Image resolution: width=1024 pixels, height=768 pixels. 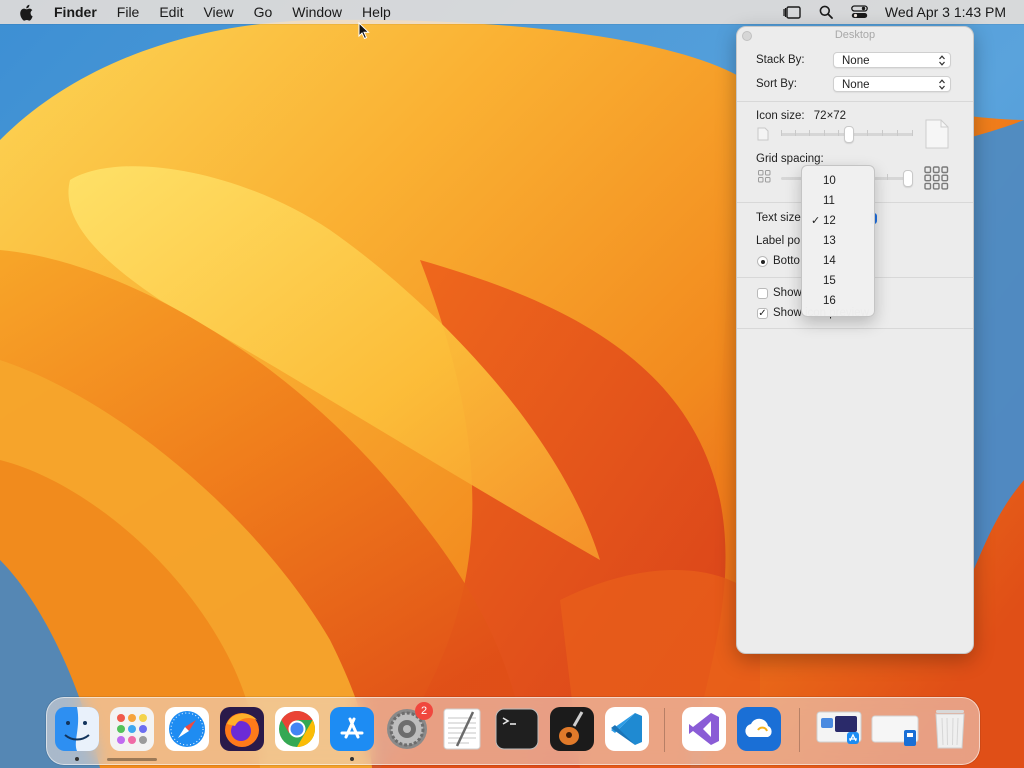 What do you see at coordinates (517, 729) in the screenshot?
I see `dock-terminal-icon` at bounding box center [517, 729].